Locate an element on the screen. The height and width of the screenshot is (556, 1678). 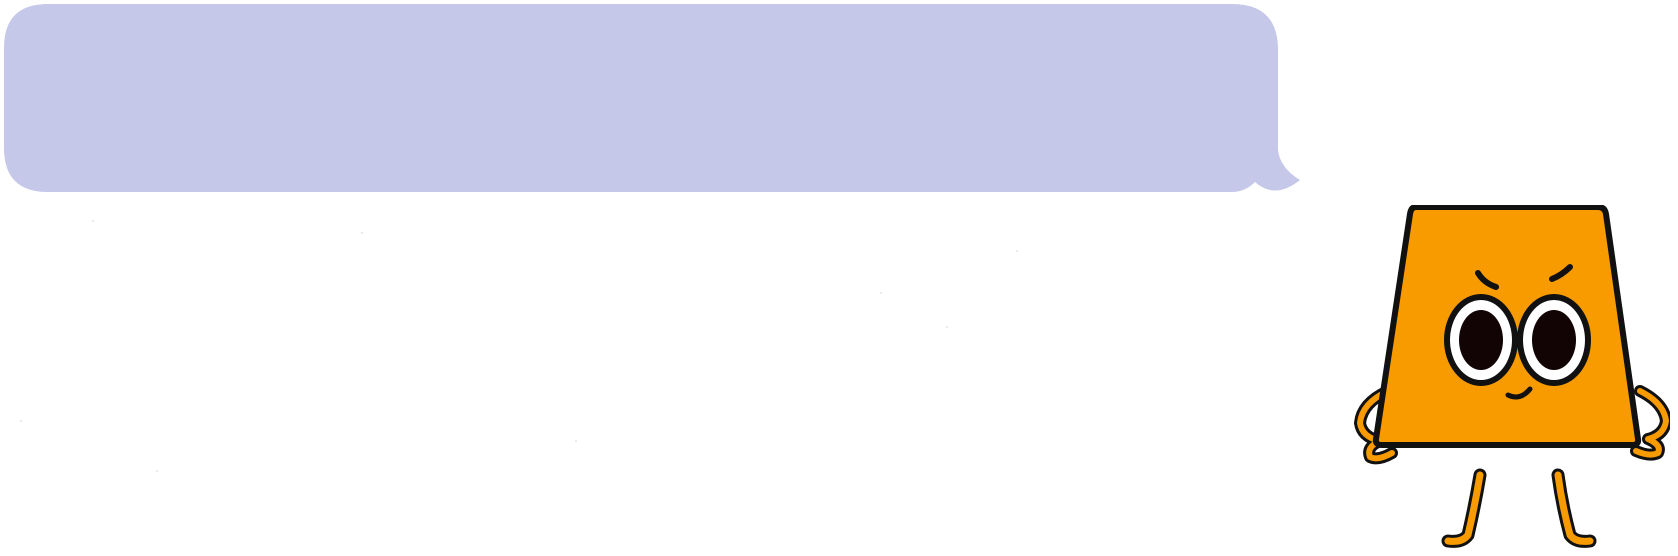
mascot-character is located at coordinates (1512, 376).